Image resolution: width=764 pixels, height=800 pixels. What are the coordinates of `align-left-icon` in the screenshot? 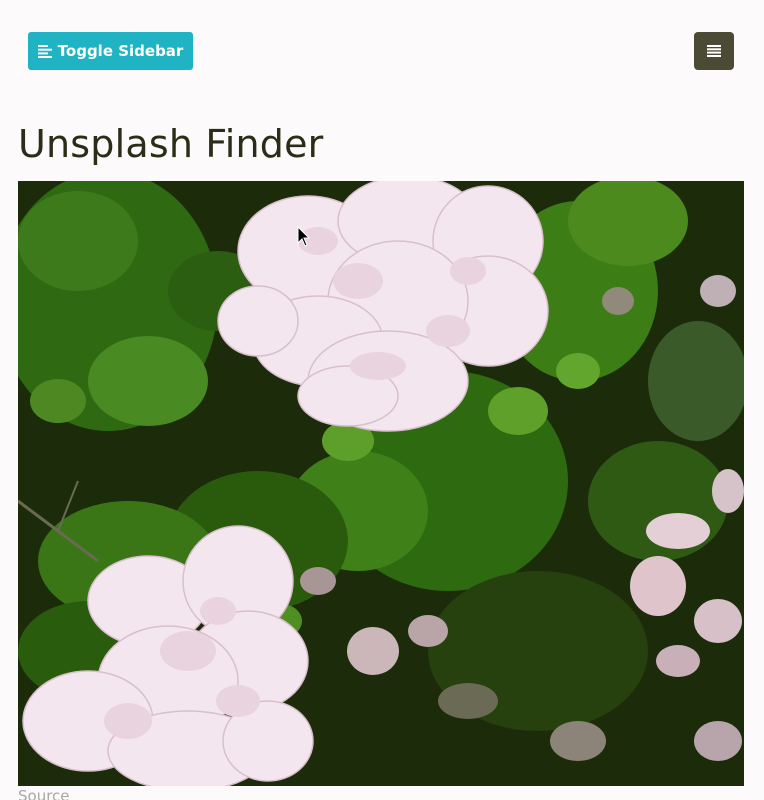 It's located at (44, 51).